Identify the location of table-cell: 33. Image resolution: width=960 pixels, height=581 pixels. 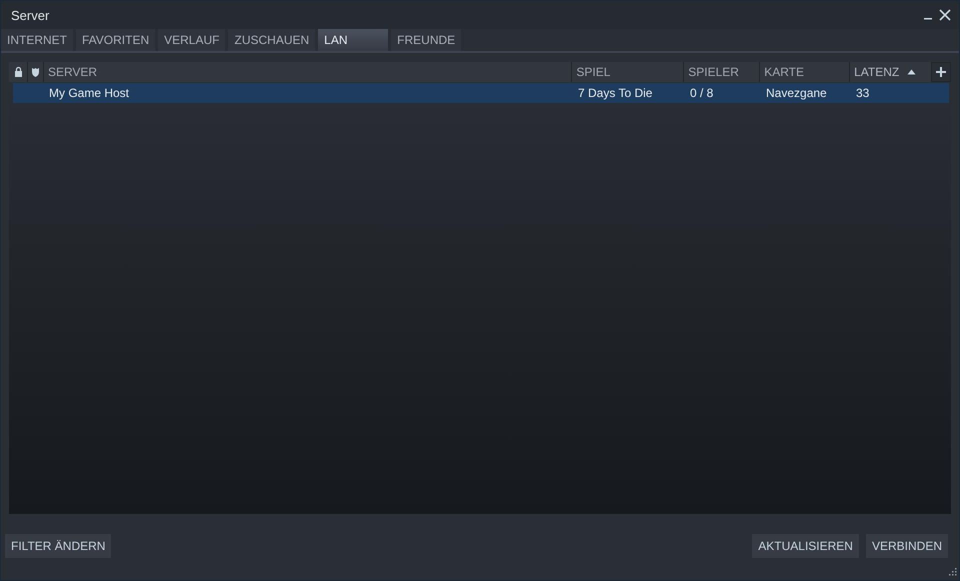
(863, 93).